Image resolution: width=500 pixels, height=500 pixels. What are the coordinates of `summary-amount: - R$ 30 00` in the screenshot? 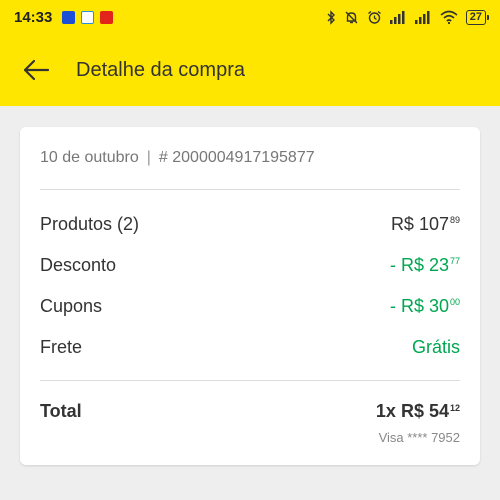 It's located at (424, 306).